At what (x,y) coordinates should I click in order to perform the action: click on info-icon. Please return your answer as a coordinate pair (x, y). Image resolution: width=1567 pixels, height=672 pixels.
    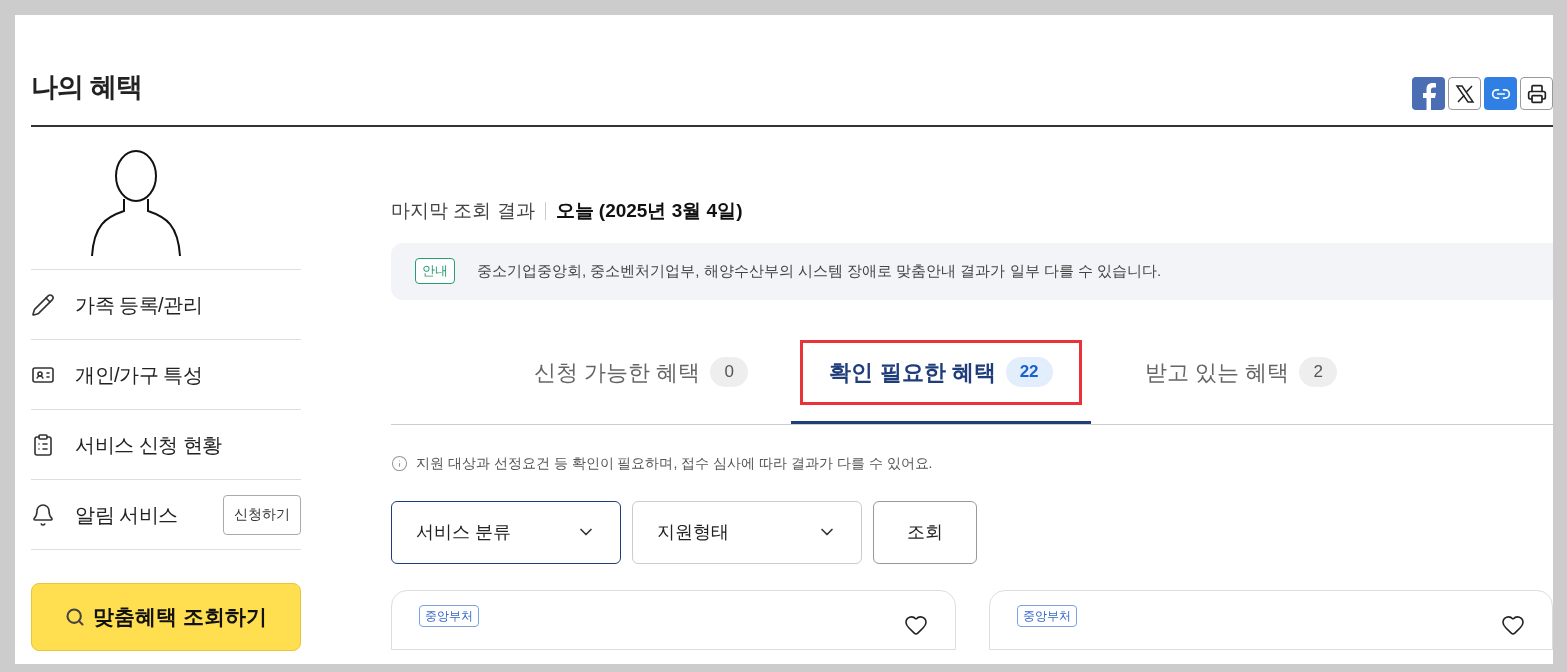
    Looking at the image, I should click on (399, 463).